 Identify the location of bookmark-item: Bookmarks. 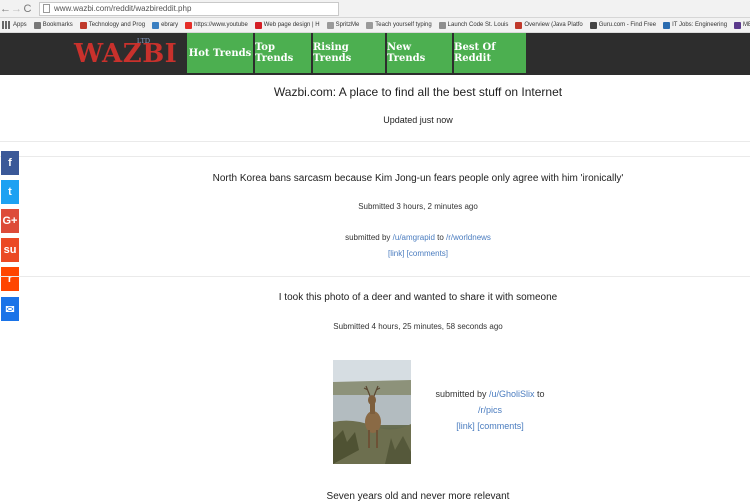
(53, 25).